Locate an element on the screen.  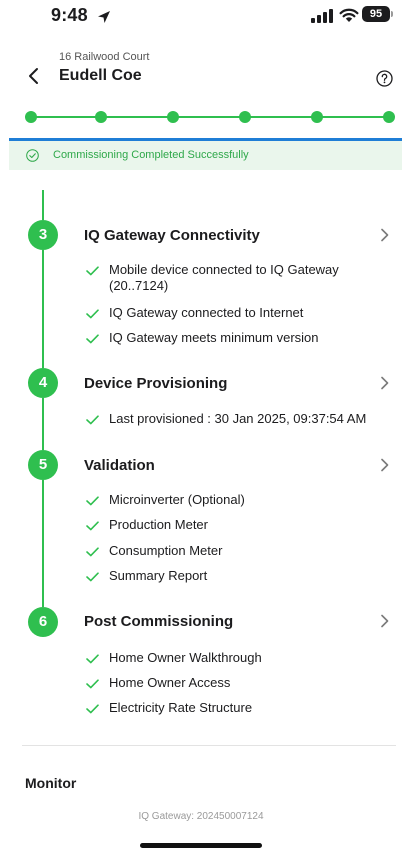
status-time: 9:48 is located at coordinates (69, 15).